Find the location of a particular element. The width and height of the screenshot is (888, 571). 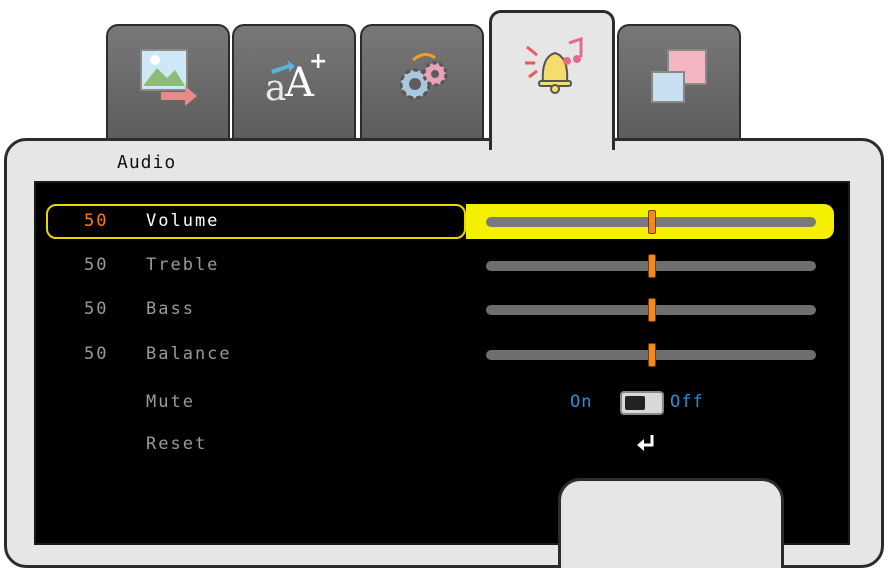

bass-label: Bass is located at coordinates (170, 309).